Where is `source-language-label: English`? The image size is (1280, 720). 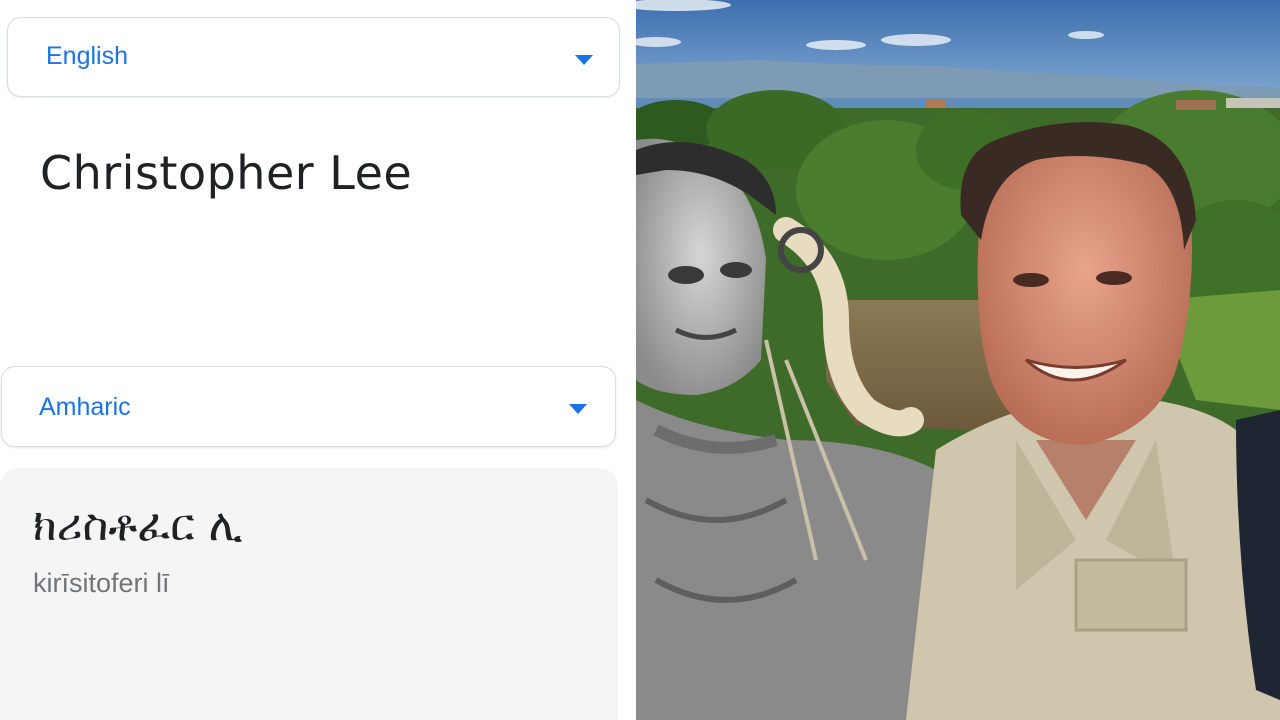
source-language-label: English is located at coordinates (87, 56).